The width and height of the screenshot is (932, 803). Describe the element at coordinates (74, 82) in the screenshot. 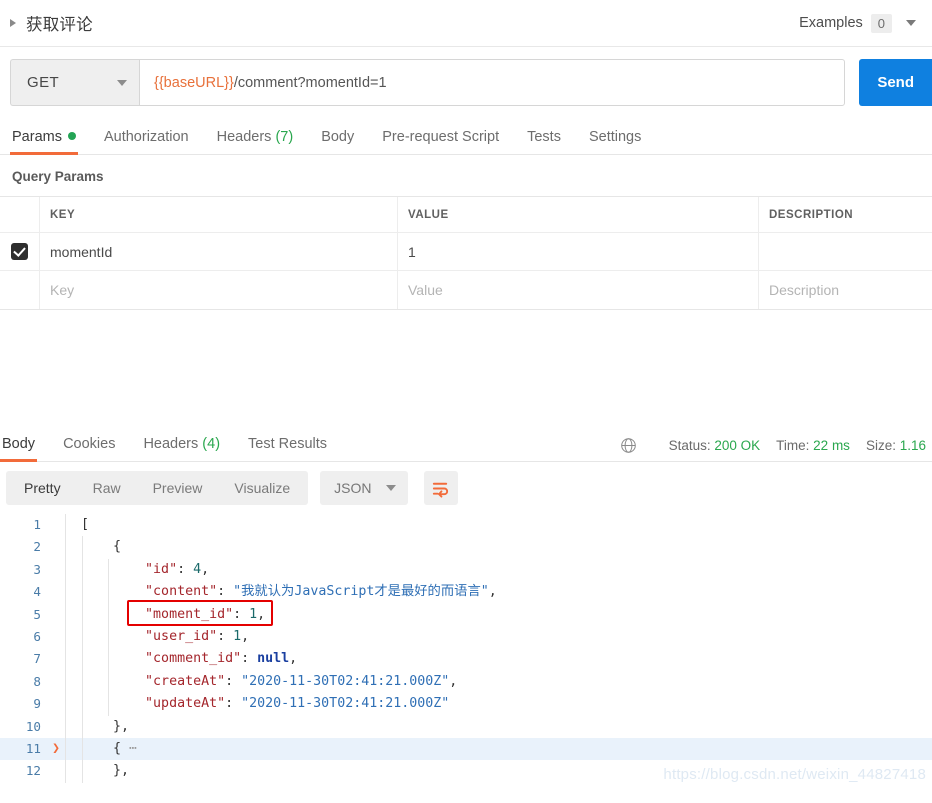

I see `http-method-select: GET` at that location.